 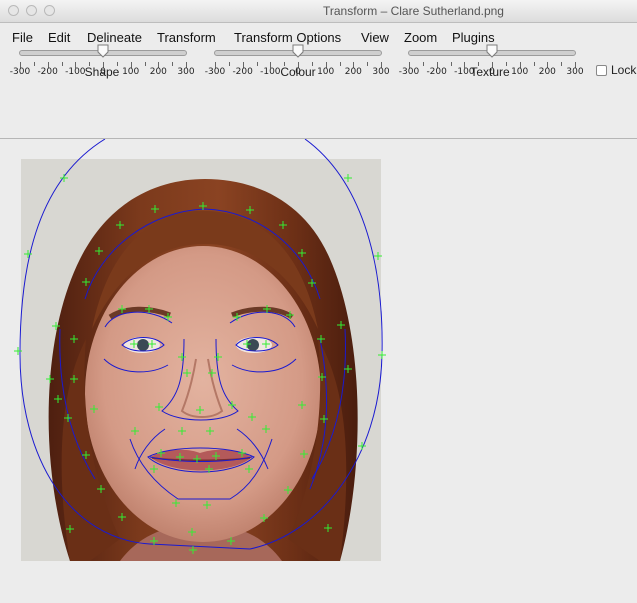 I want to click on menu-transform: Transform, so click(x=186, y=37).